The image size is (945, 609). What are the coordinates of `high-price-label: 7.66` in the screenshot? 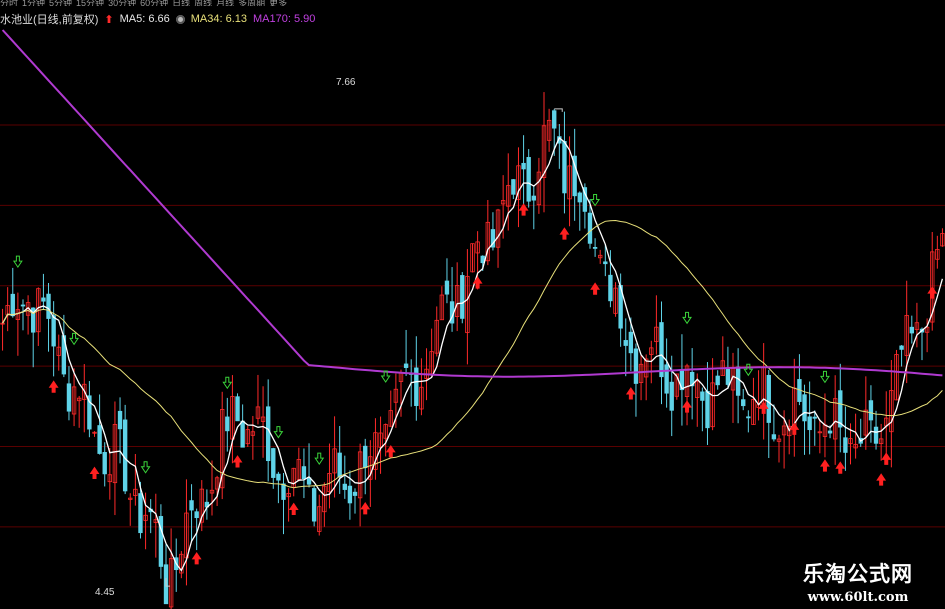 It's located at (346, 82).